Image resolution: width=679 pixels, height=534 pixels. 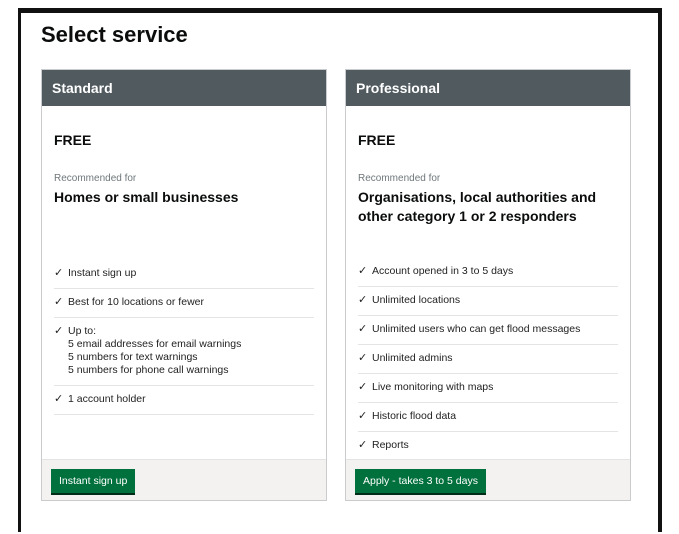 I want to click on feature-subitem: 5 numbers for phone call warnings, so click(x=148, y=370).